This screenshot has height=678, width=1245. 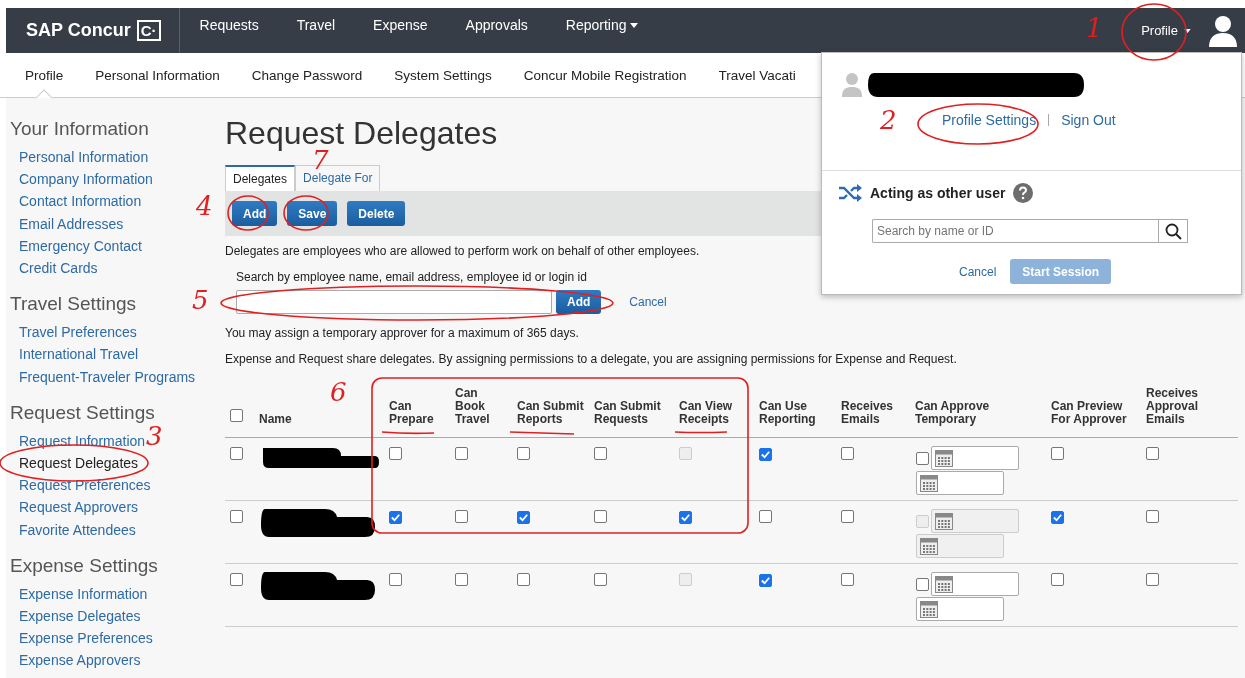 I want to click on nav-link: Requests, so click(x=238, y=30).